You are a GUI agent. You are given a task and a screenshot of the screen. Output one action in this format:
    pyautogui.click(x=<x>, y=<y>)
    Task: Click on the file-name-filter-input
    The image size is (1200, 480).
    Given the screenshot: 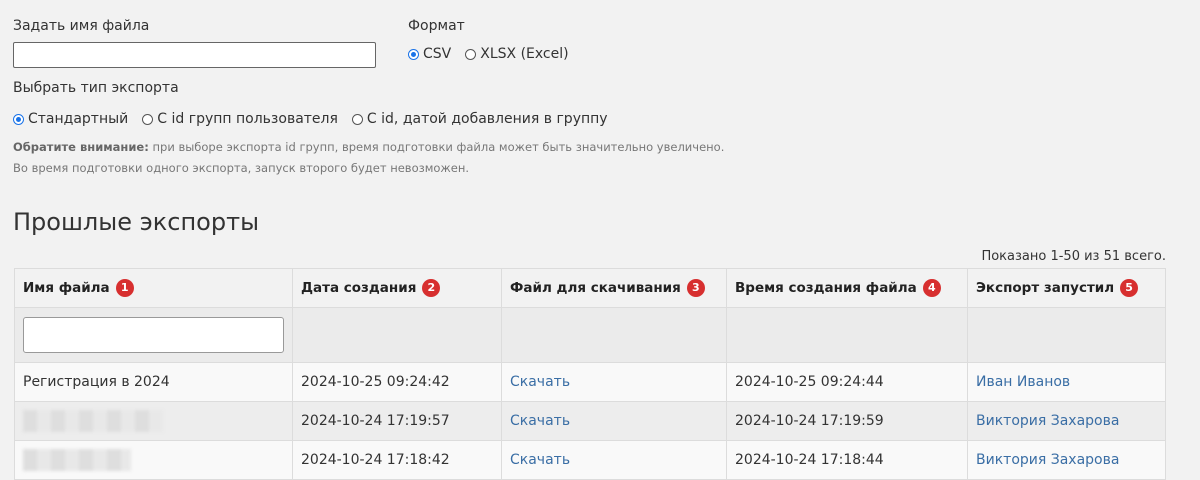 What is the action you would take?
    pyautogui.click(x=153, y=335)
    